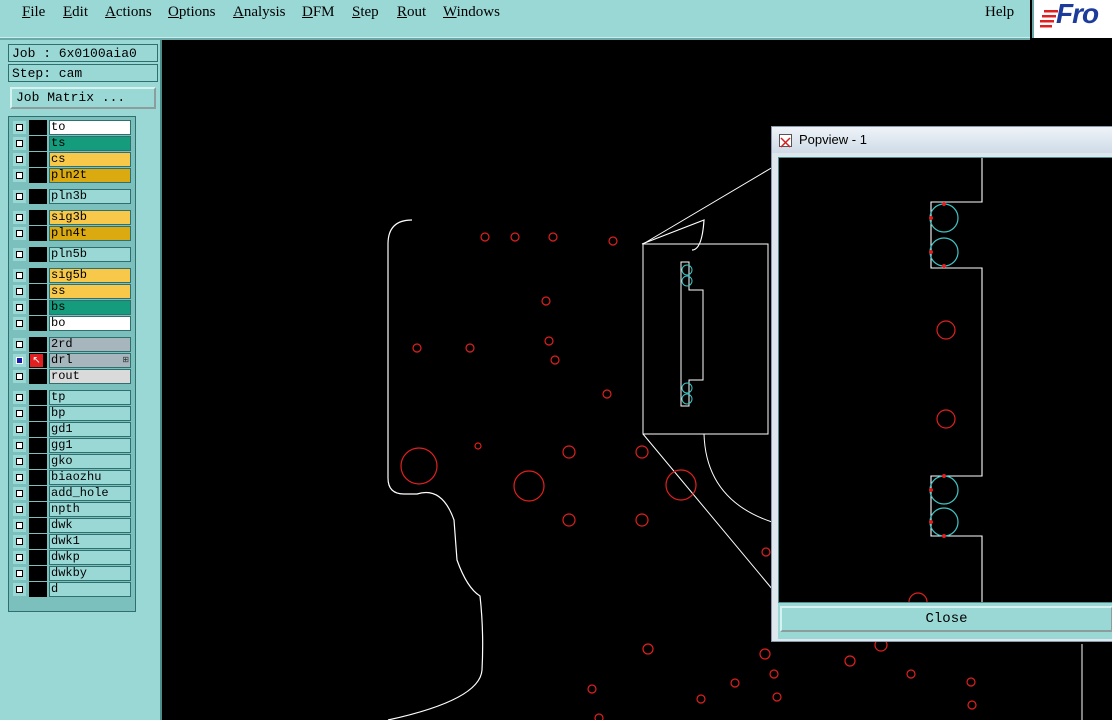 This screenshot has width=1112, height=720. Describe the element at coordinates (90, 275) in the screenshot. I see `layer-name: sig5b` at that location.